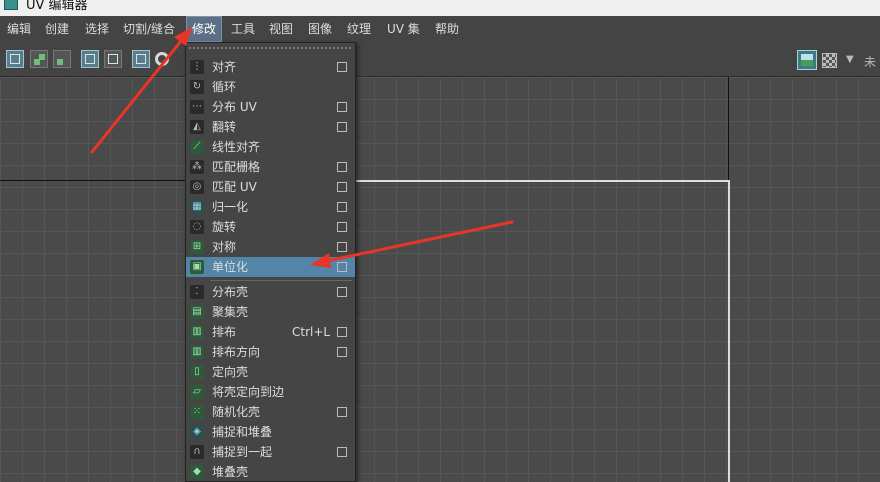  Describe the element at coordinates (197, 167) in the screenshot. I see `match-grid-icon: ⁂` at that location.